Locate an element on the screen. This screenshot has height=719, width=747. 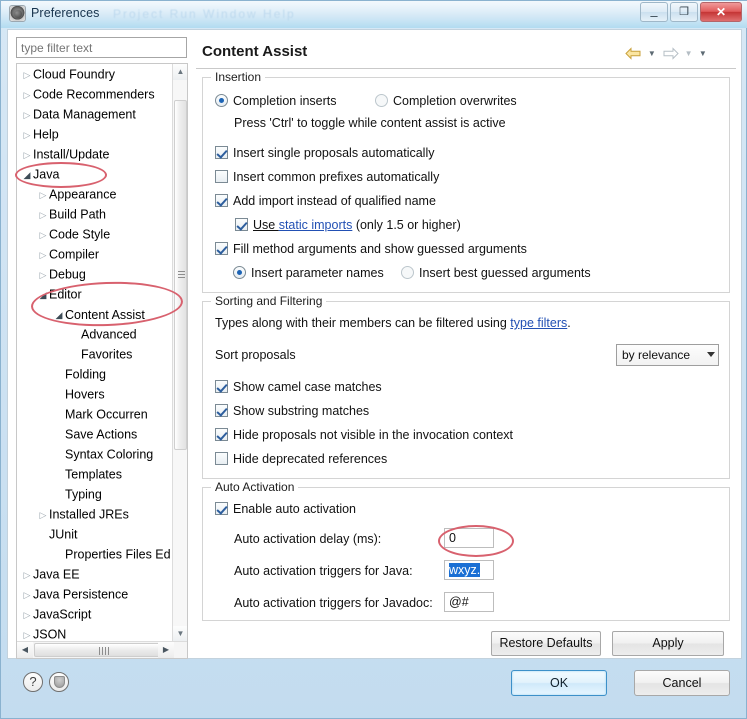
scroll-left-arrow-icon: ◀ is located at coordinates (25, 650).